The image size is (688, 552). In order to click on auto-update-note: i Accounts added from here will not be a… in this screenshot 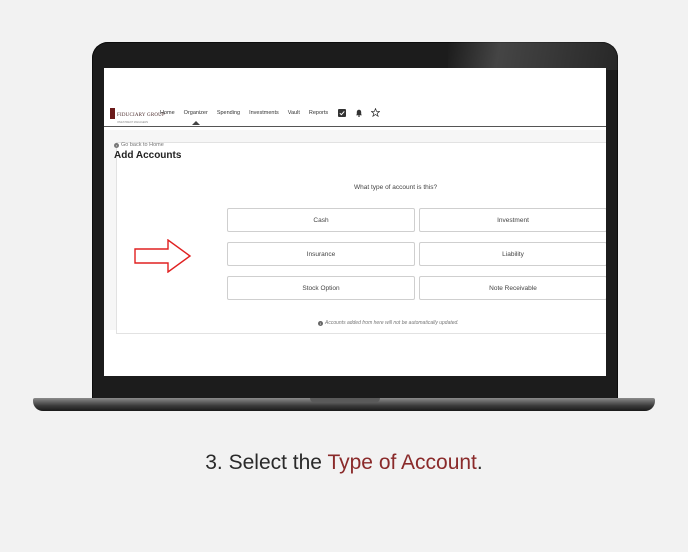, I will do `click(388, 323)`.